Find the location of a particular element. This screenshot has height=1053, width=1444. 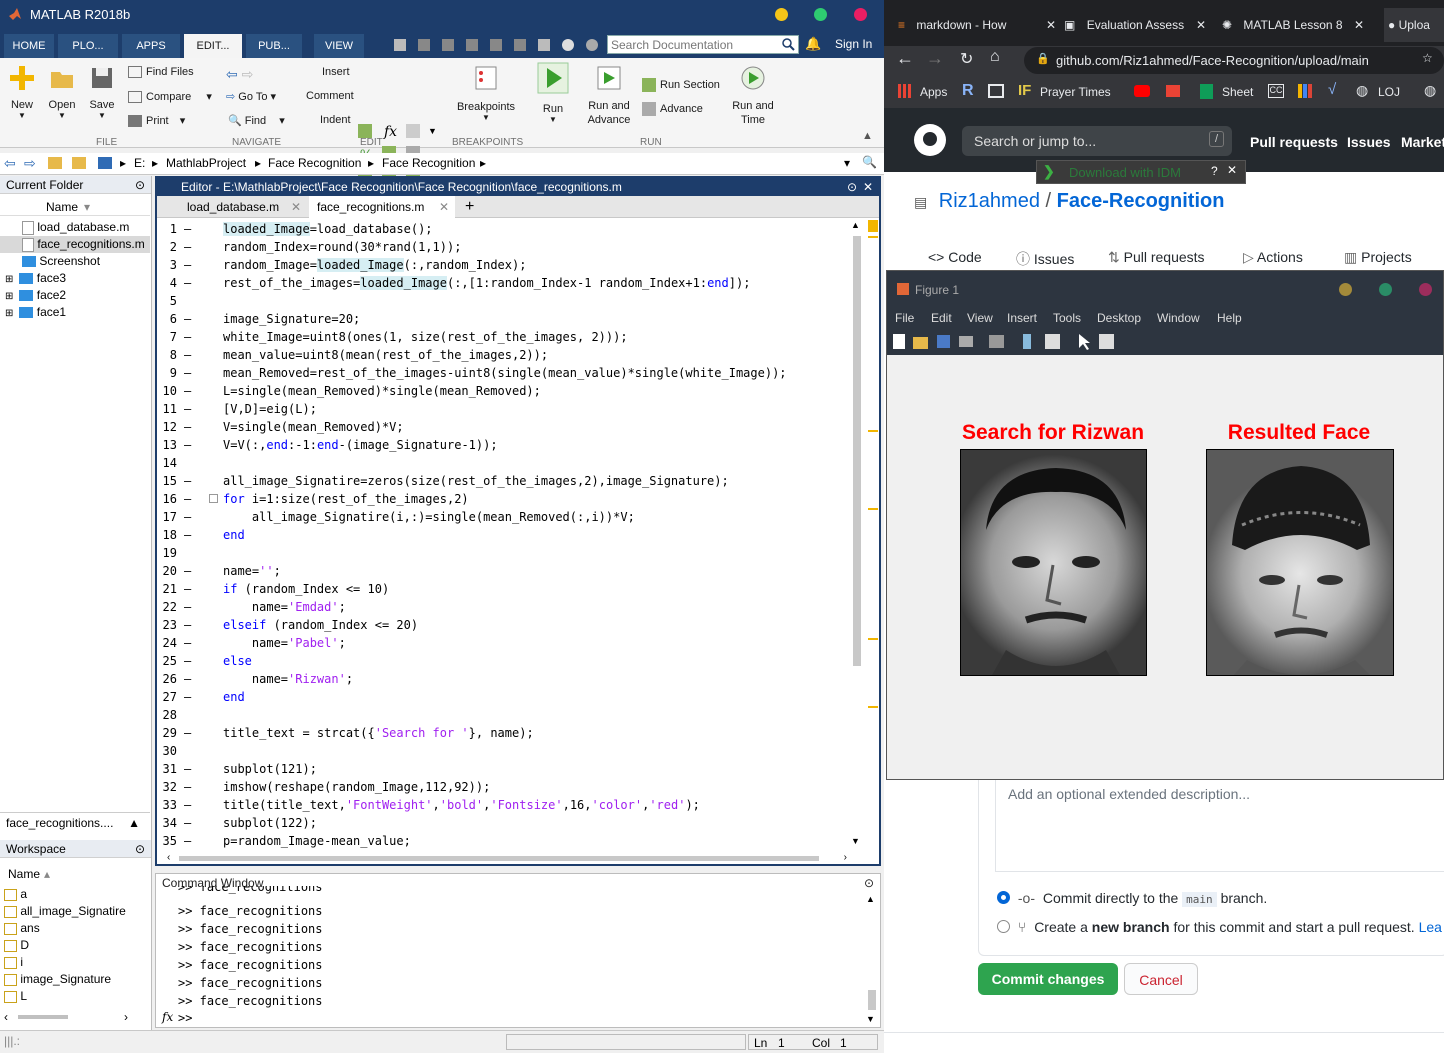

sign-in-link: Sign In is located at coordinates (853, 44).